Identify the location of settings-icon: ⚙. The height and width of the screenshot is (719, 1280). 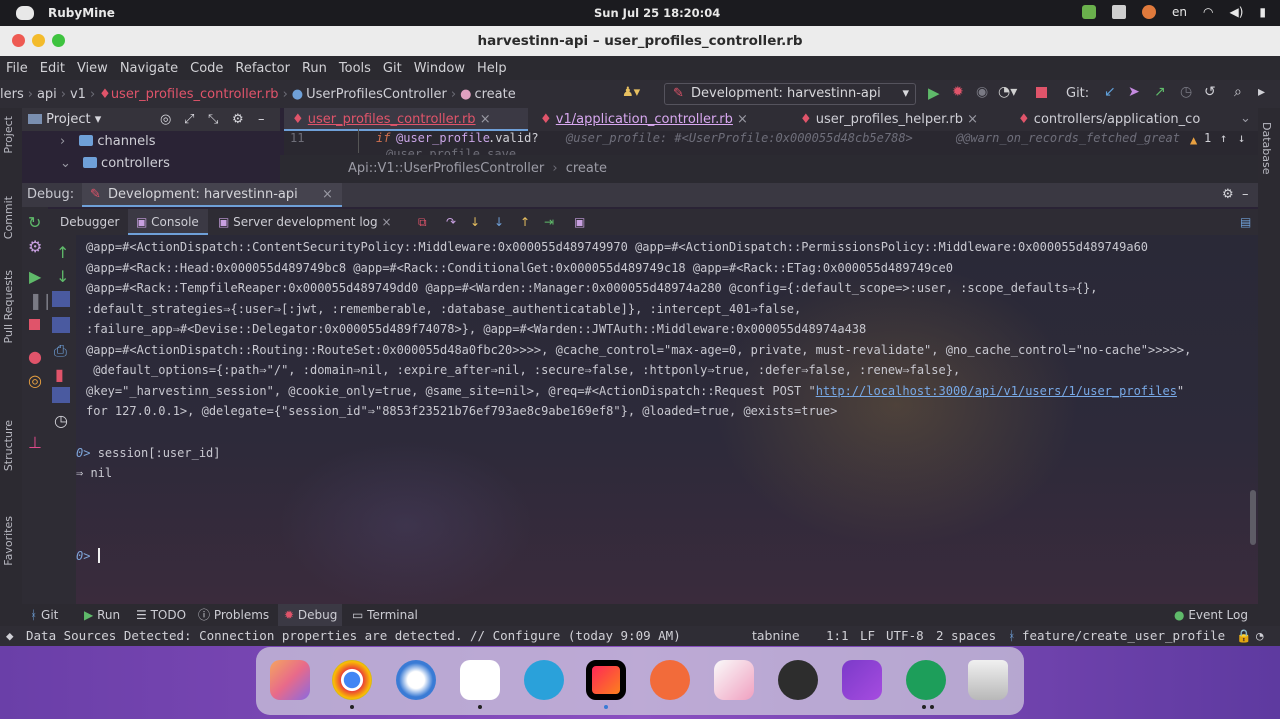
(35, 246).